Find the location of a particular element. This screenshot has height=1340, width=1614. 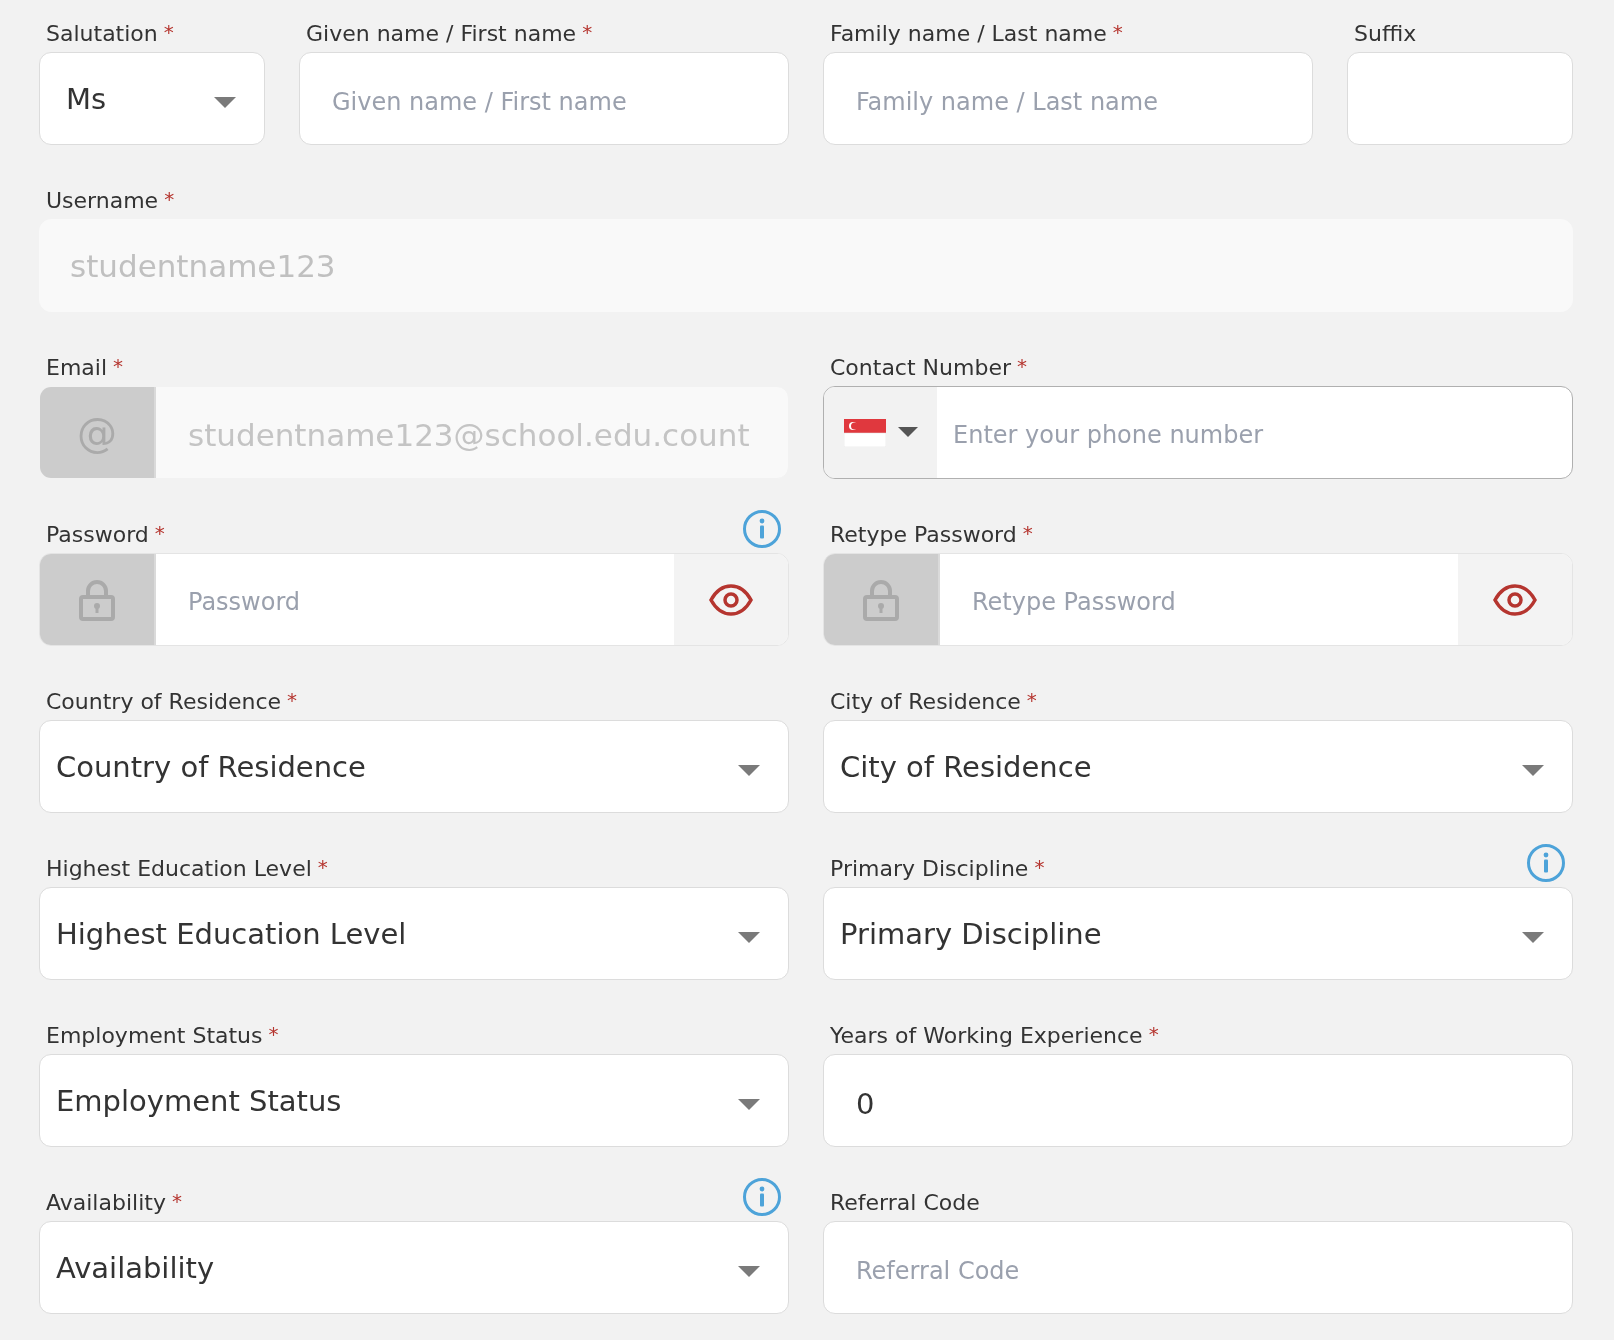

field-label: Email is located at coordinates (77, 367).